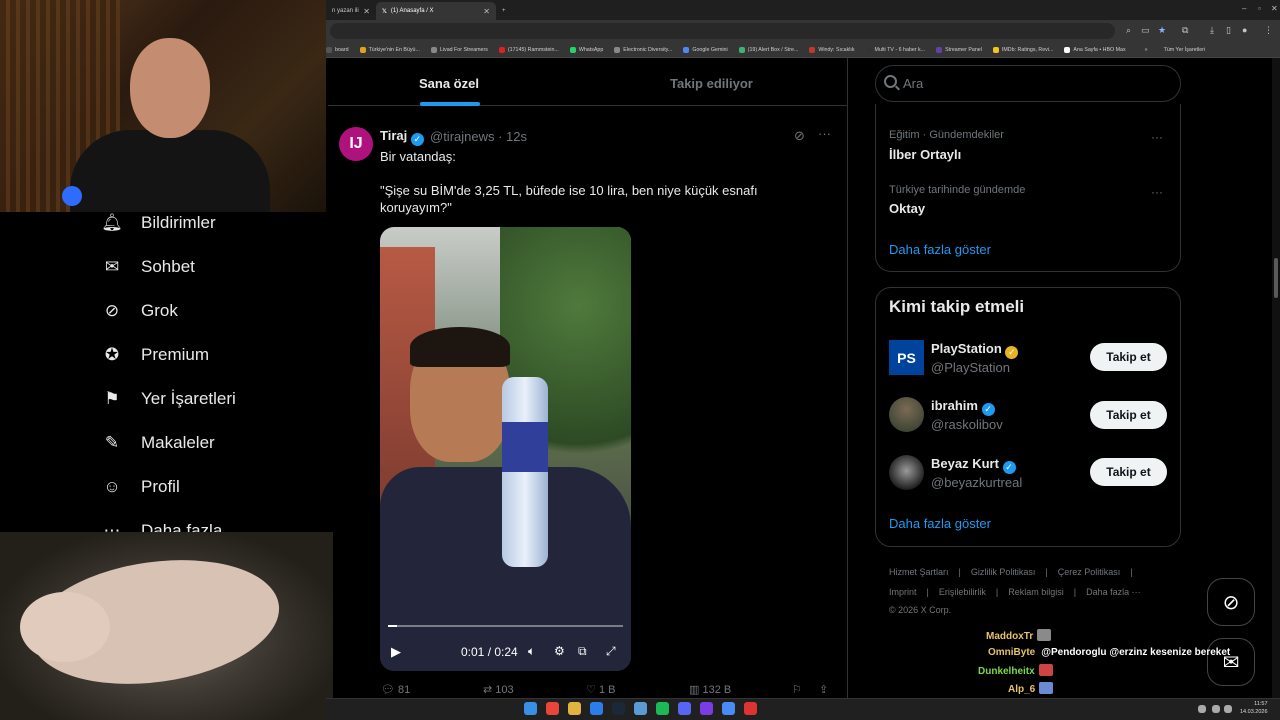 The width and height of the screenshot is (1280, 720). Describe the element at coordinates (140, 487) in the screenshot. I see `nav-item-profil: ☺ Profil` at that location.